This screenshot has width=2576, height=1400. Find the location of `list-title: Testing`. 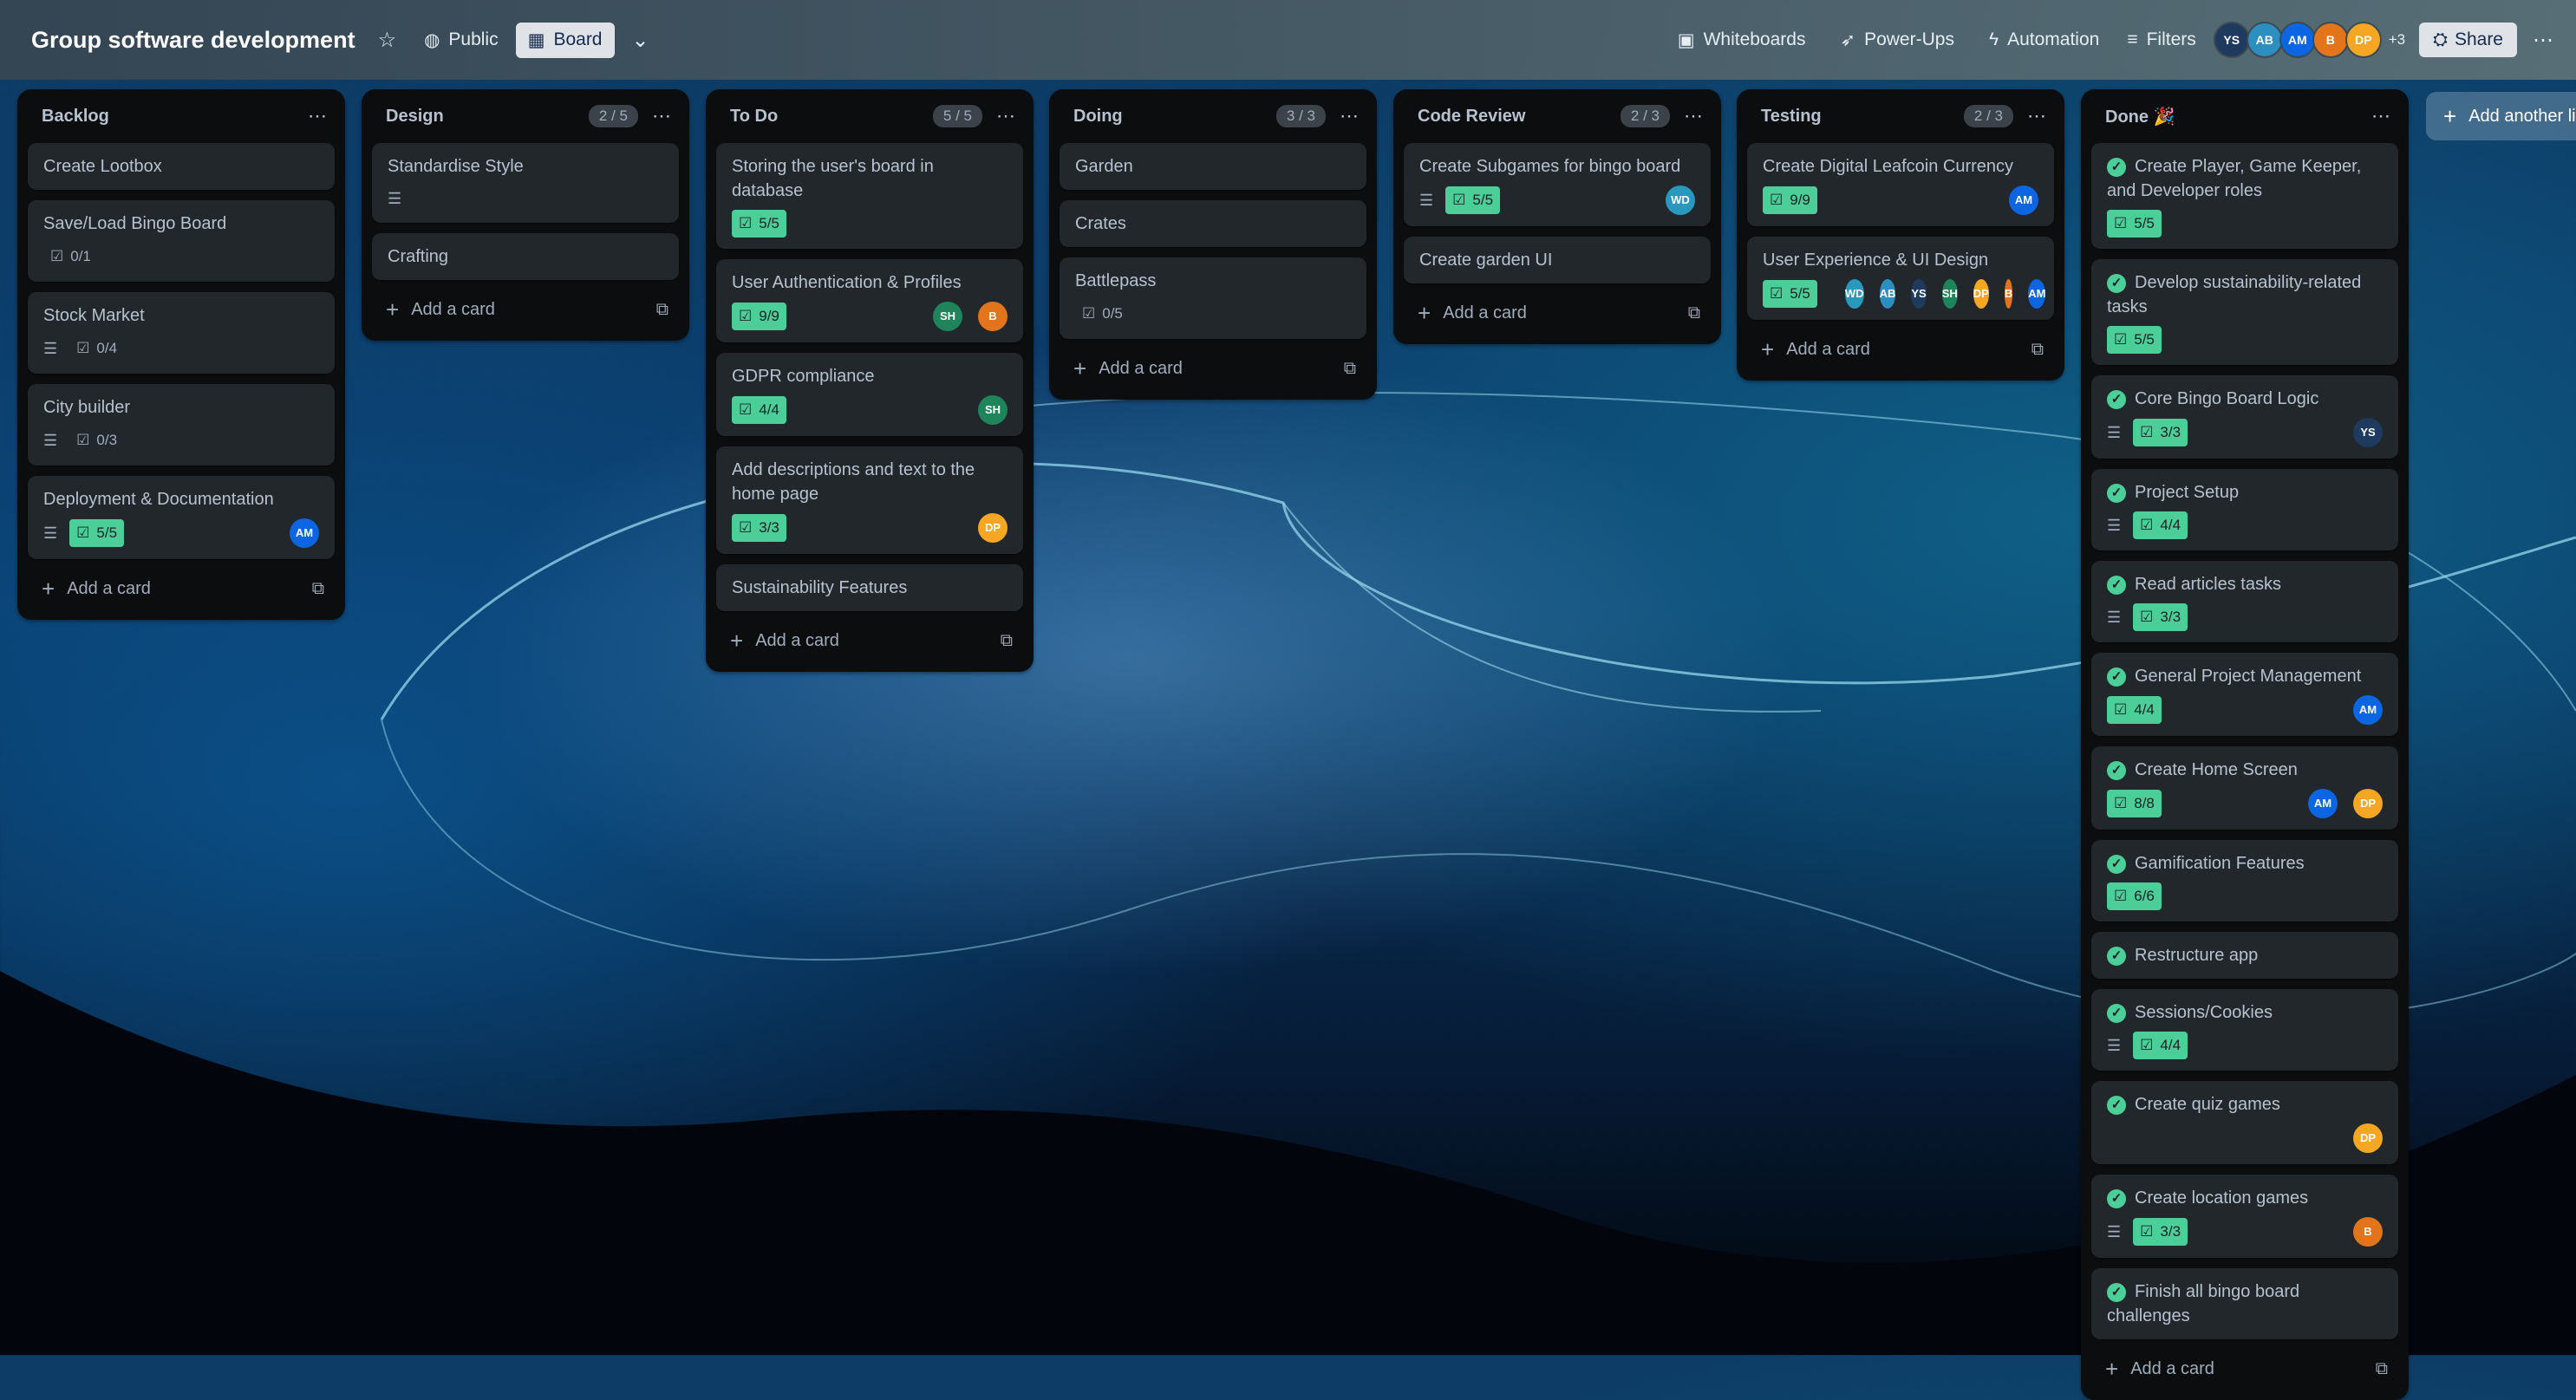

list-title: Testing is located at coordinates (1863, 117).